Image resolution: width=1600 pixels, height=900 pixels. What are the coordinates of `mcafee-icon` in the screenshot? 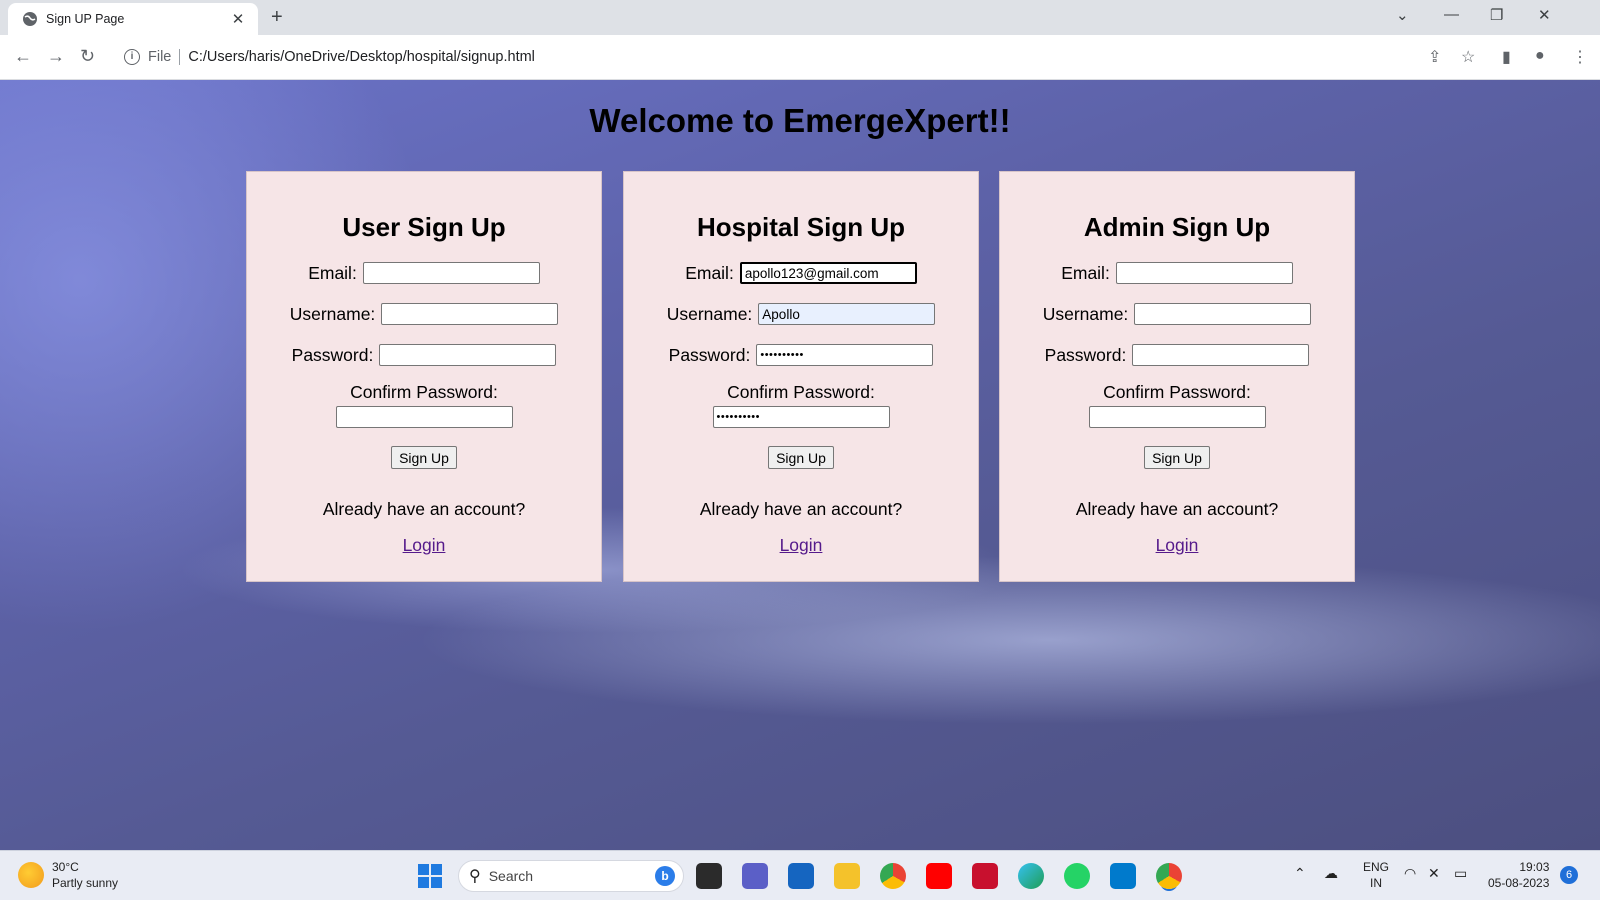 It's located at (985, 876).